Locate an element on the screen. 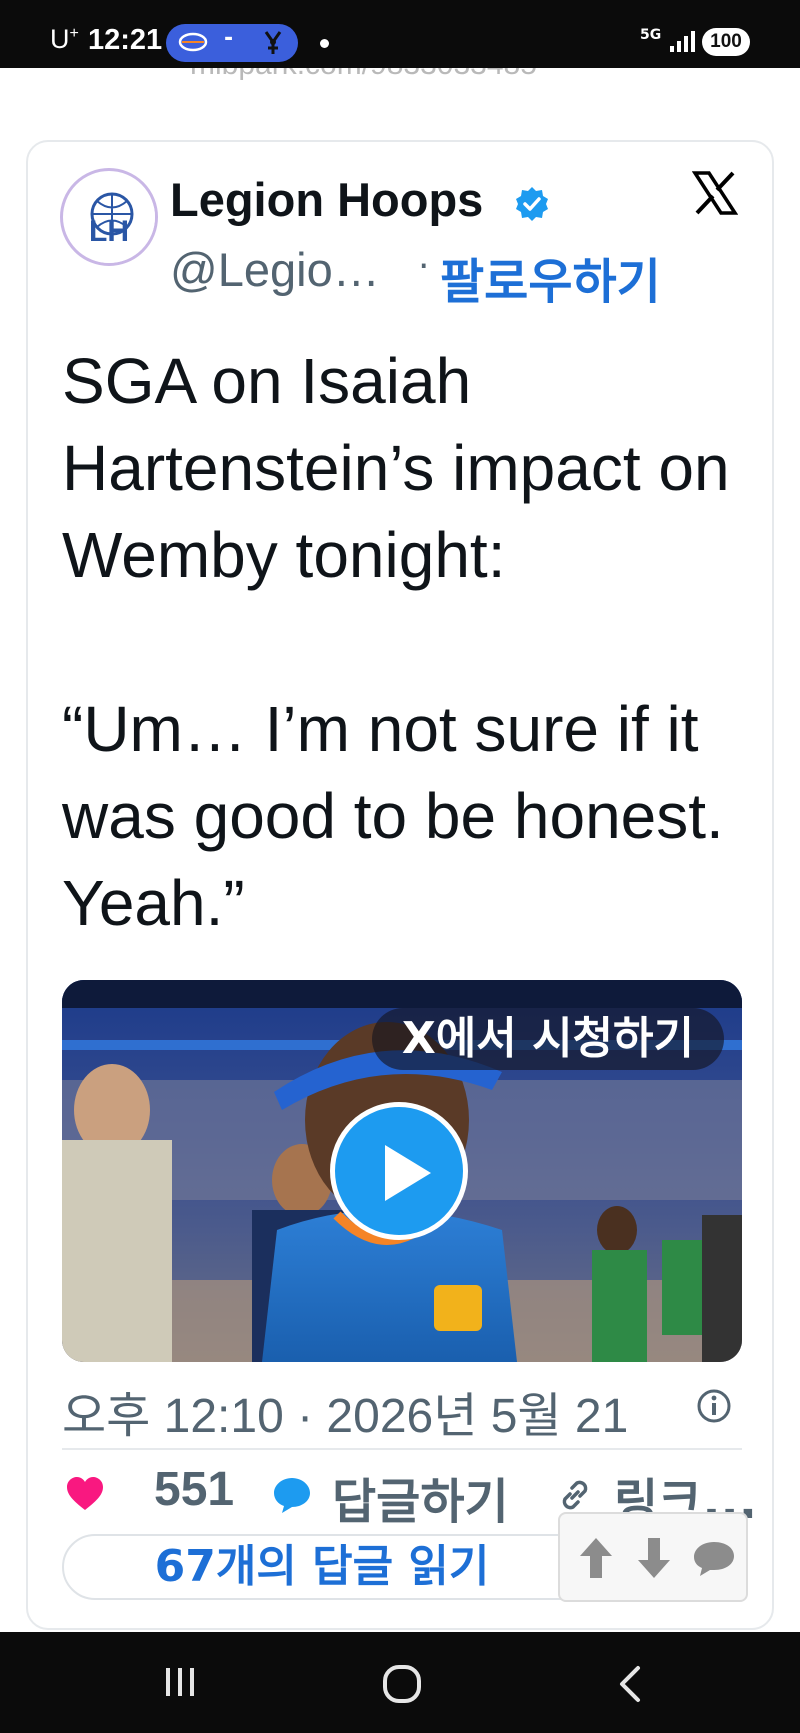  play-icon is located at coordinates (408, 1173).